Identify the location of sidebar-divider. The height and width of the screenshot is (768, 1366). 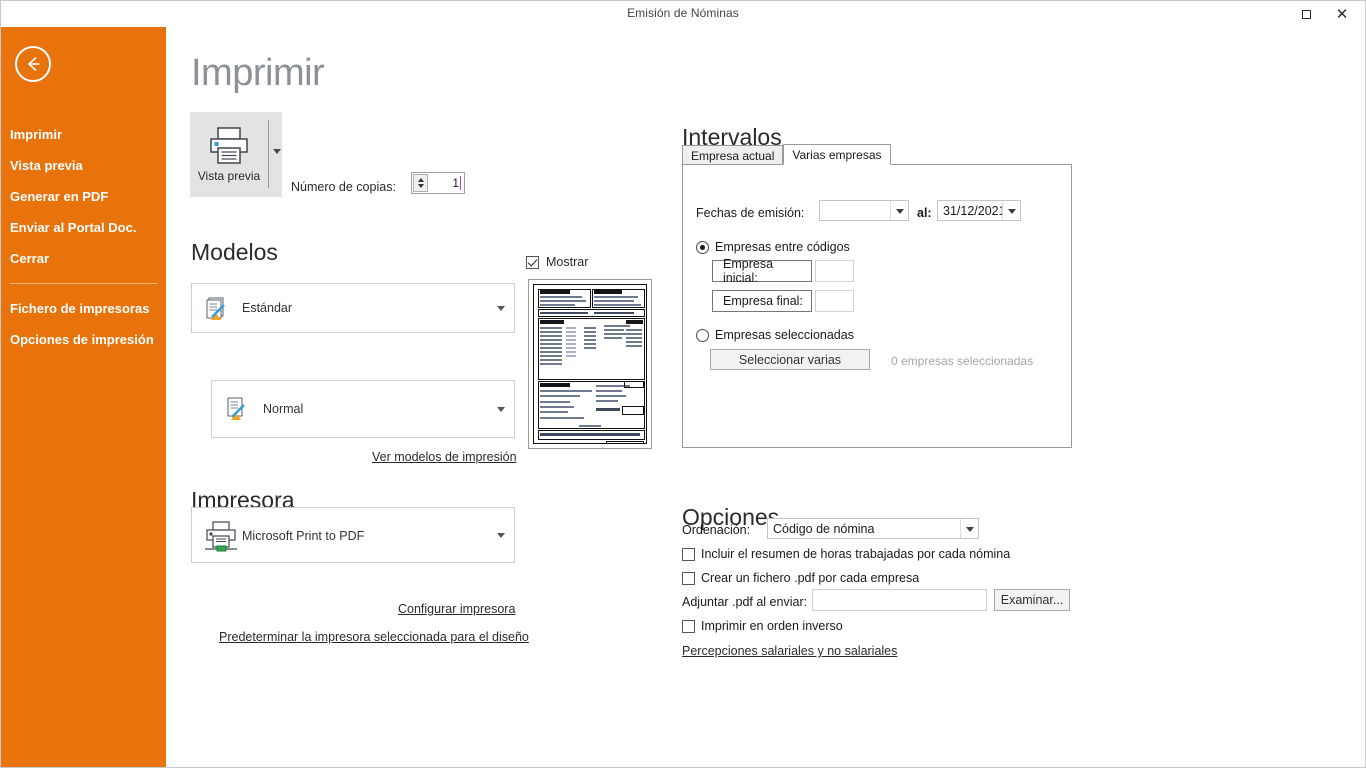
(83, 283).